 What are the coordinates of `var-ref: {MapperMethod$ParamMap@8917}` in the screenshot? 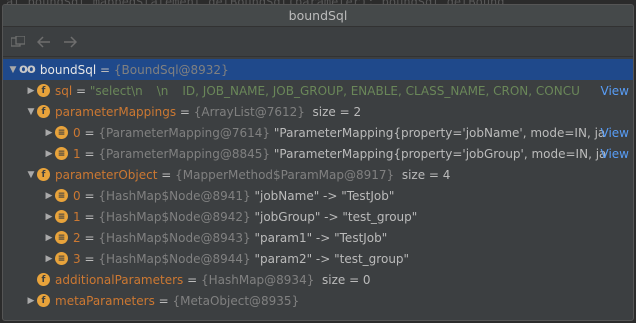 It's located at (285, 174).